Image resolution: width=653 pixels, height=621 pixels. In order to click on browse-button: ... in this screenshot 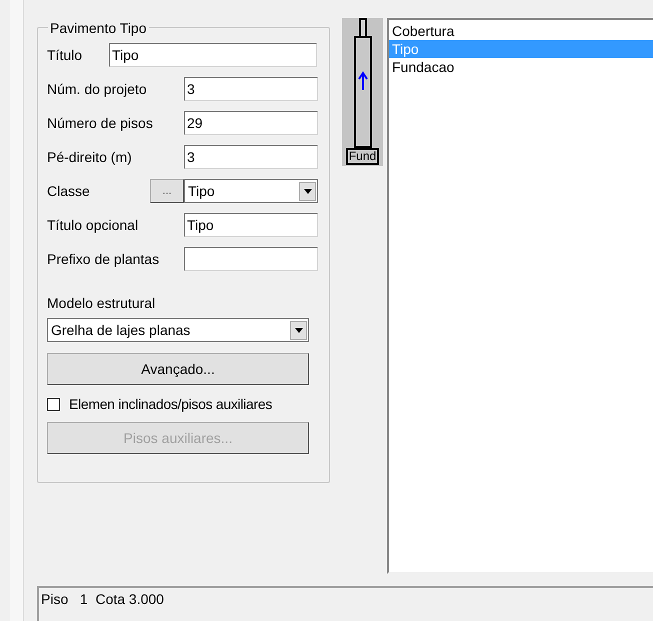, I will do `click(167, 191)`.